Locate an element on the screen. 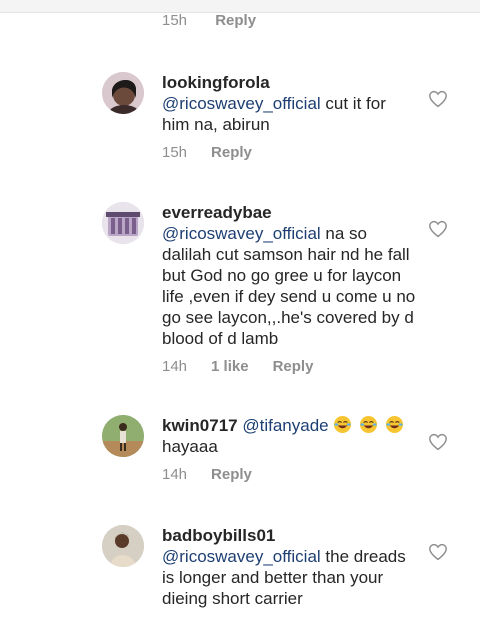 Image resolution: width=480 pixels, height=622 pixels. comment-meta: 14h 1 like Reply is located at coordinates (289, 367).